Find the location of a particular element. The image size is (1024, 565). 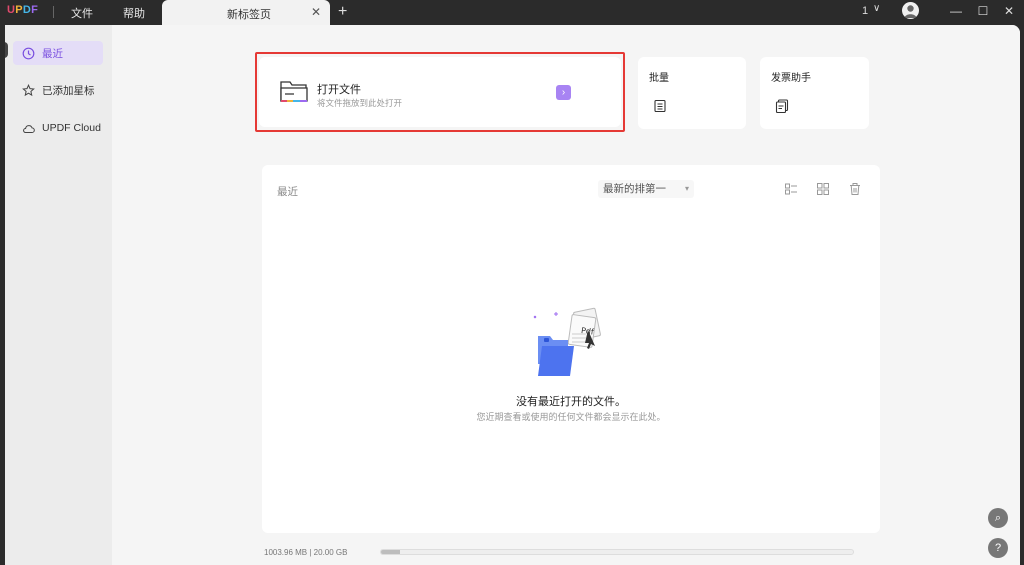

invoice-icon is located at coordinates (782, 106).